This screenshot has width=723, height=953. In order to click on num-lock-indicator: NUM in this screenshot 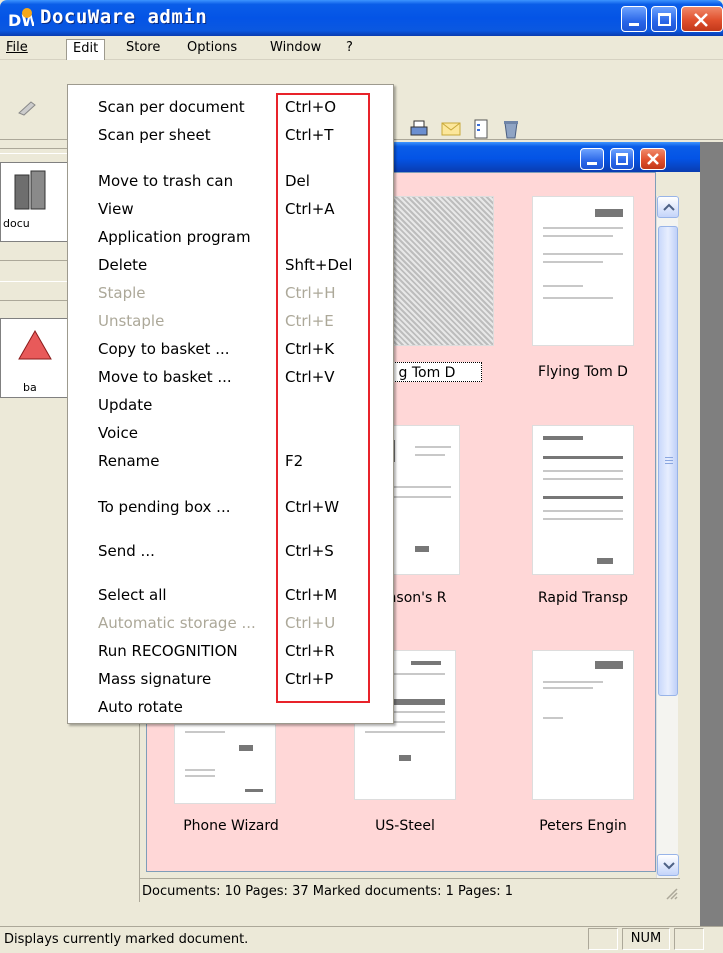, I will do `click(646, 939)`.